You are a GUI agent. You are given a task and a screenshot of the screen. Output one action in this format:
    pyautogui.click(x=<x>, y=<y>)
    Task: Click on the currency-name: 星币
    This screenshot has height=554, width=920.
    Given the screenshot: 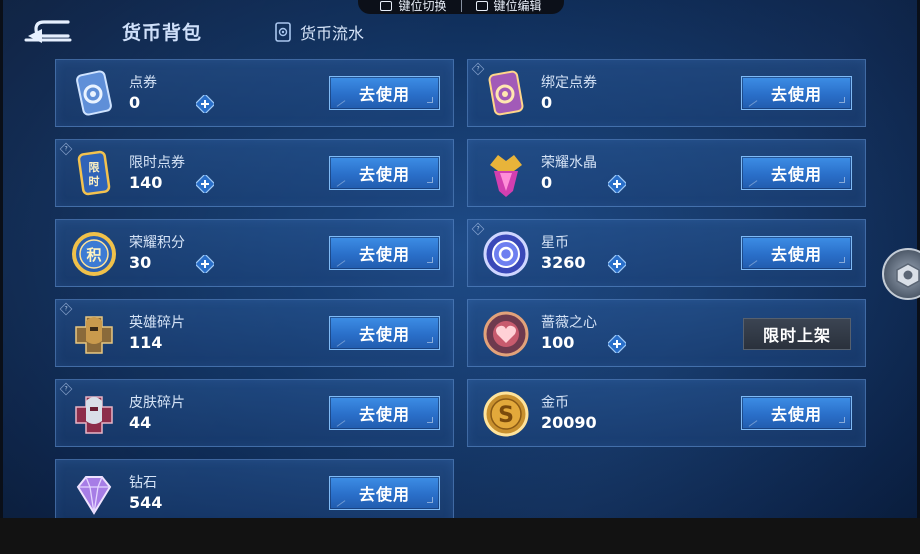 What is the action you would take?
    pyautogui.click(x=555, y=243)
    